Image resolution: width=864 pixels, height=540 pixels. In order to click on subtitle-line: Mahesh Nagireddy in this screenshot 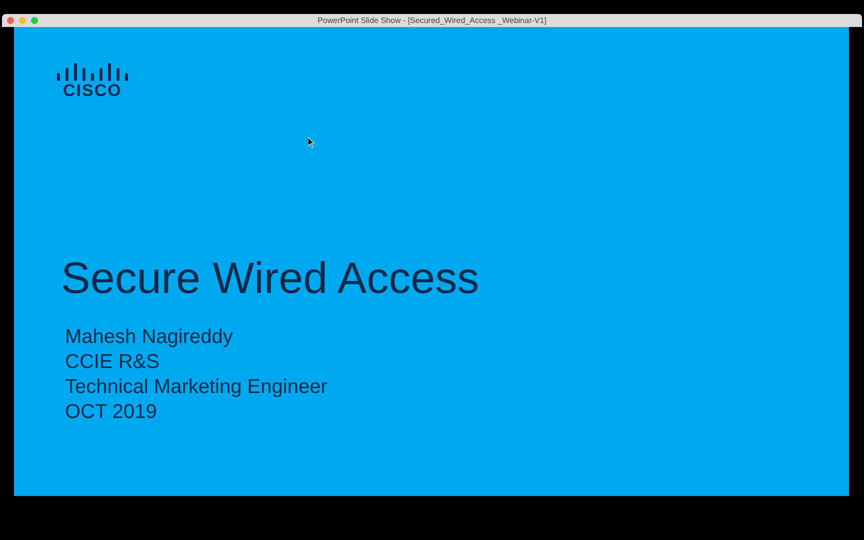, I will do `click(149, 337)`.